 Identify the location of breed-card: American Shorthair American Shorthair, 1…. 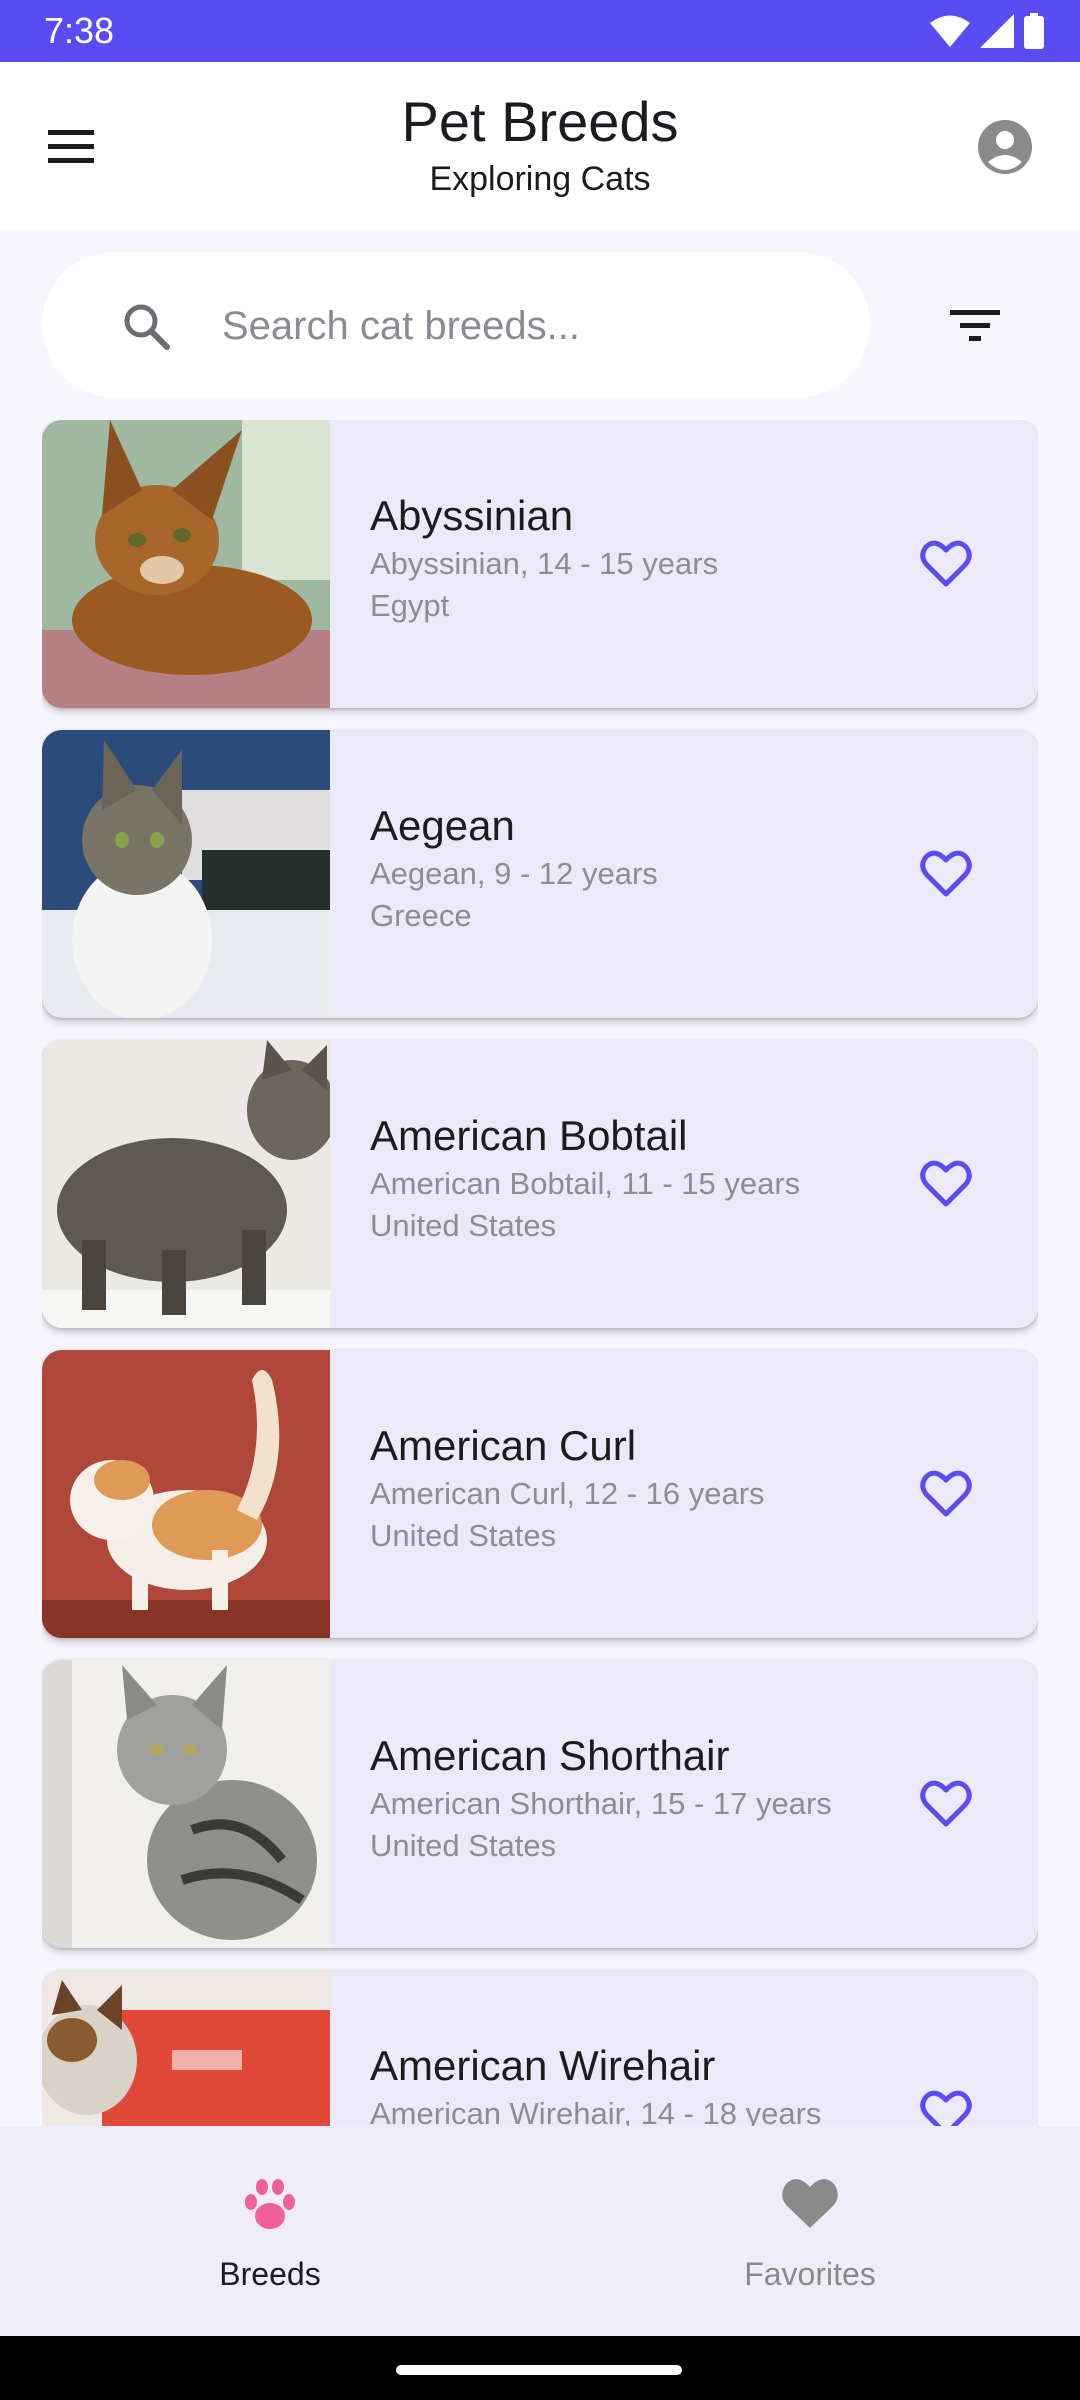
(540, 1804).